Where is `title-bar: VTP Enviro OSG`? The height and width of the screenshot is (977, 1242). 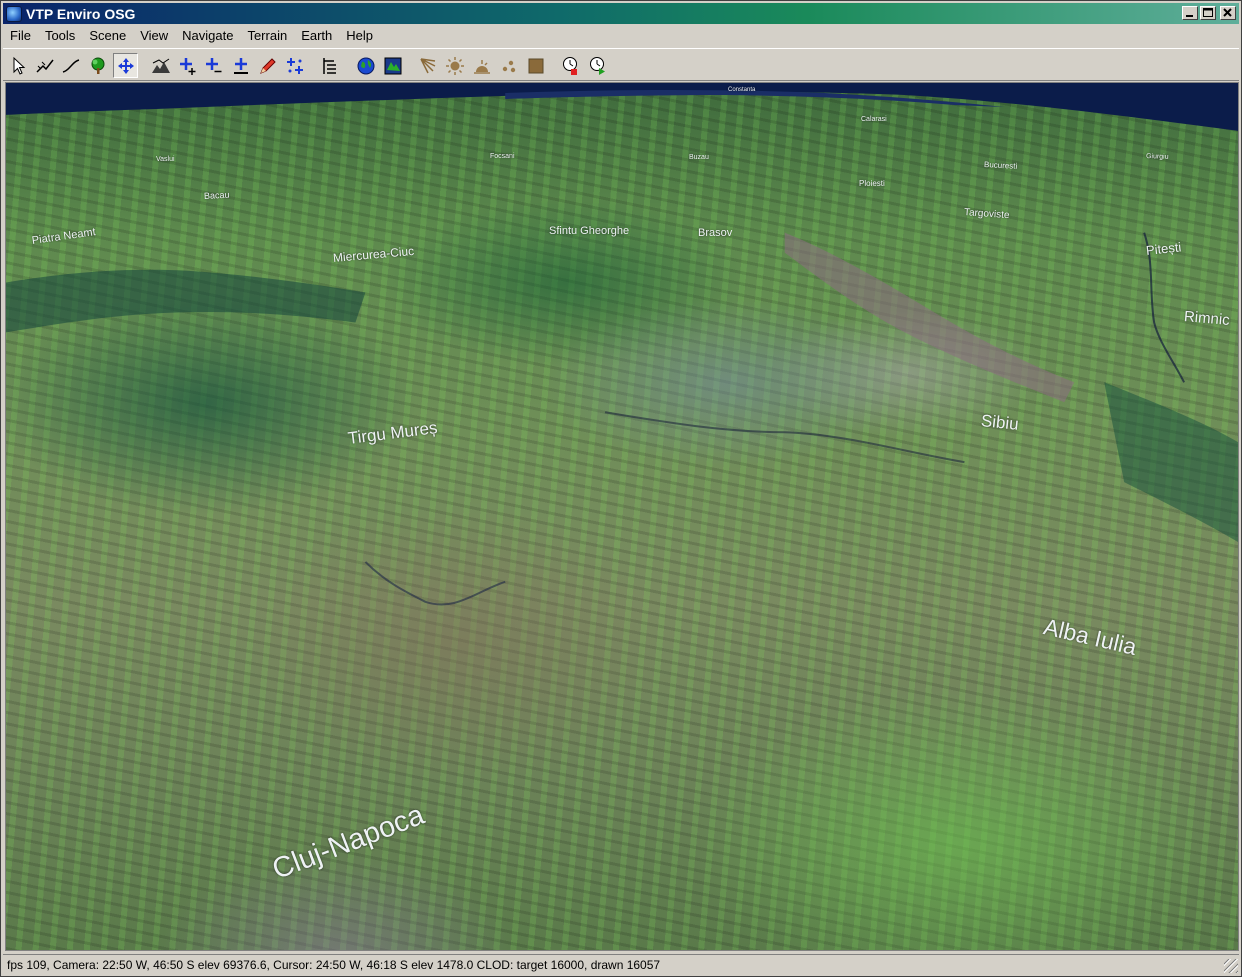 title-bar: VTP Enviro OSG is located at coordinates (621, 13).